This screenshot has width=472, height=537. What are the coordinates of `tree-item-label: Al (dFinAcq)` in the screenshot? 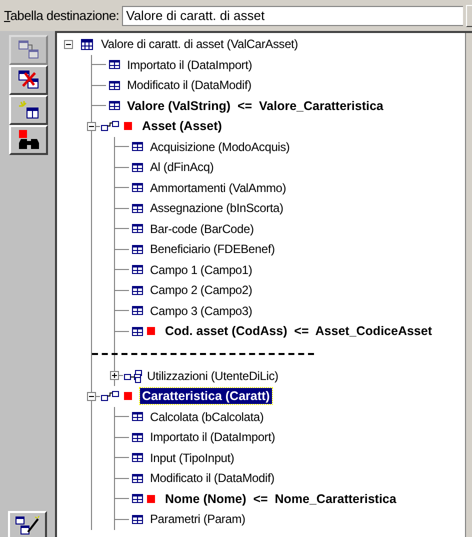 It's located at (182, 167).